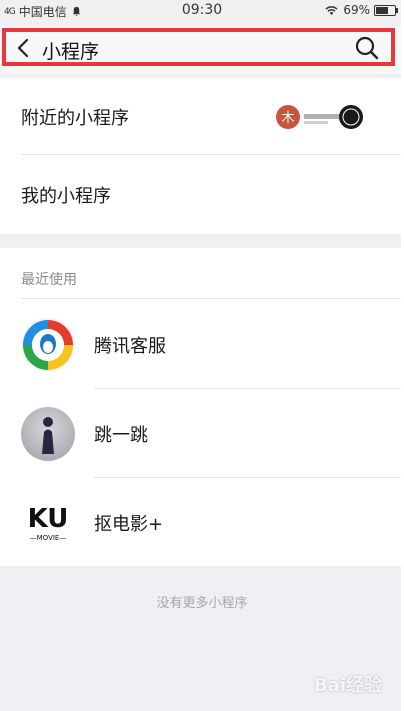 This screenshot has width=404, height=711. I want to click on nearby-store-logos-icon: 木, so click(319, 117).